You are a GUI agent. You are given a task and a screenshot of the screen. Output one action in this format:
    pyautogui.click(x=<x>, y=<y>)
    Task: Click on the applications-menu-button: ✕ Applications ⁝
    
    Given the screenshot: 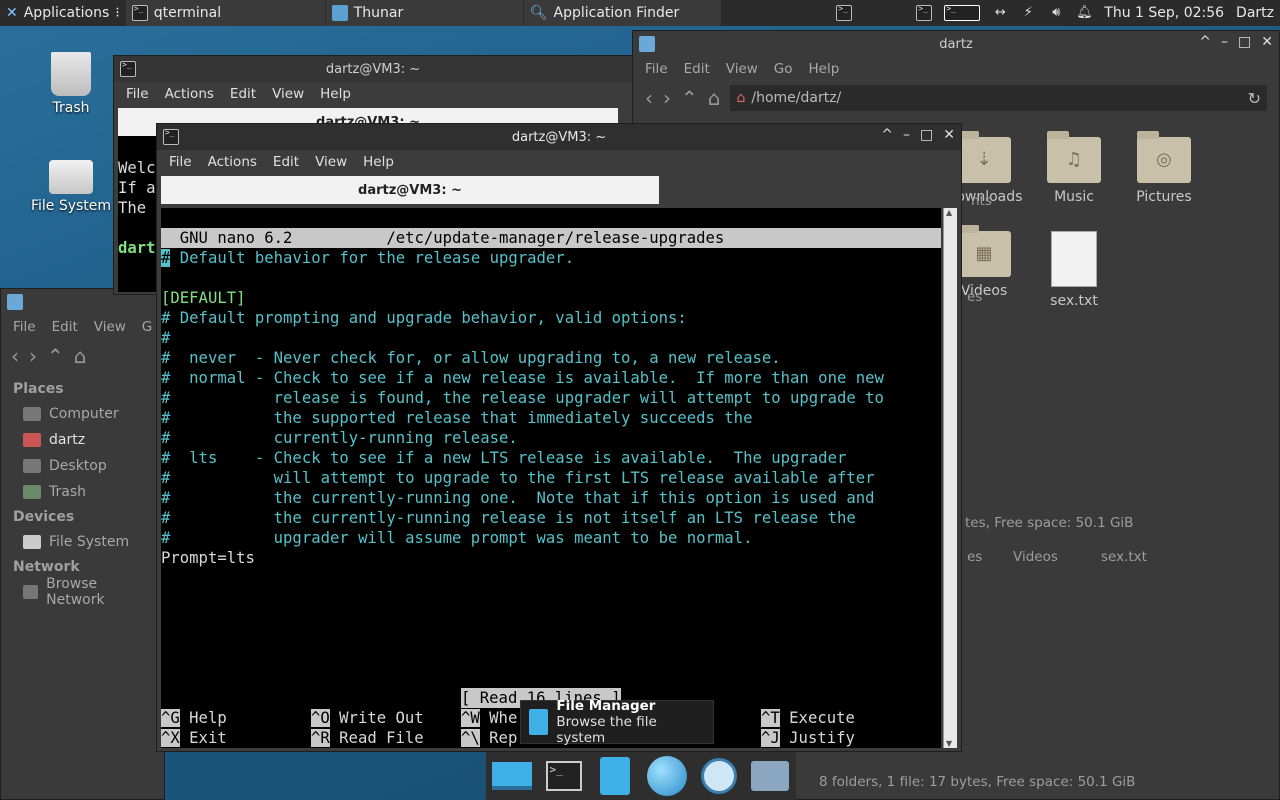 What is the action you would take?
    pyautogui.click(x=63, y=13)
    